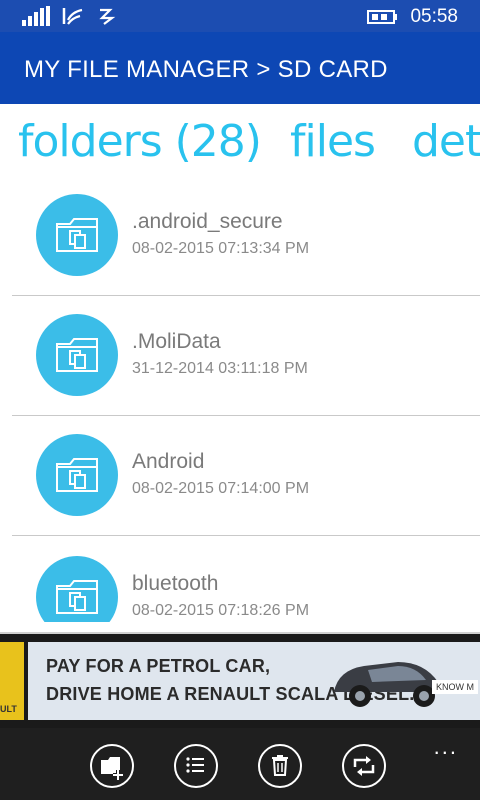 Image resolution: width=480 pixels, height=800 pixels. Describe the element at coordinates (221, 248) in the screenshot. I see `folder-date: 08-02-2015 07:13:34 PM` at that location.